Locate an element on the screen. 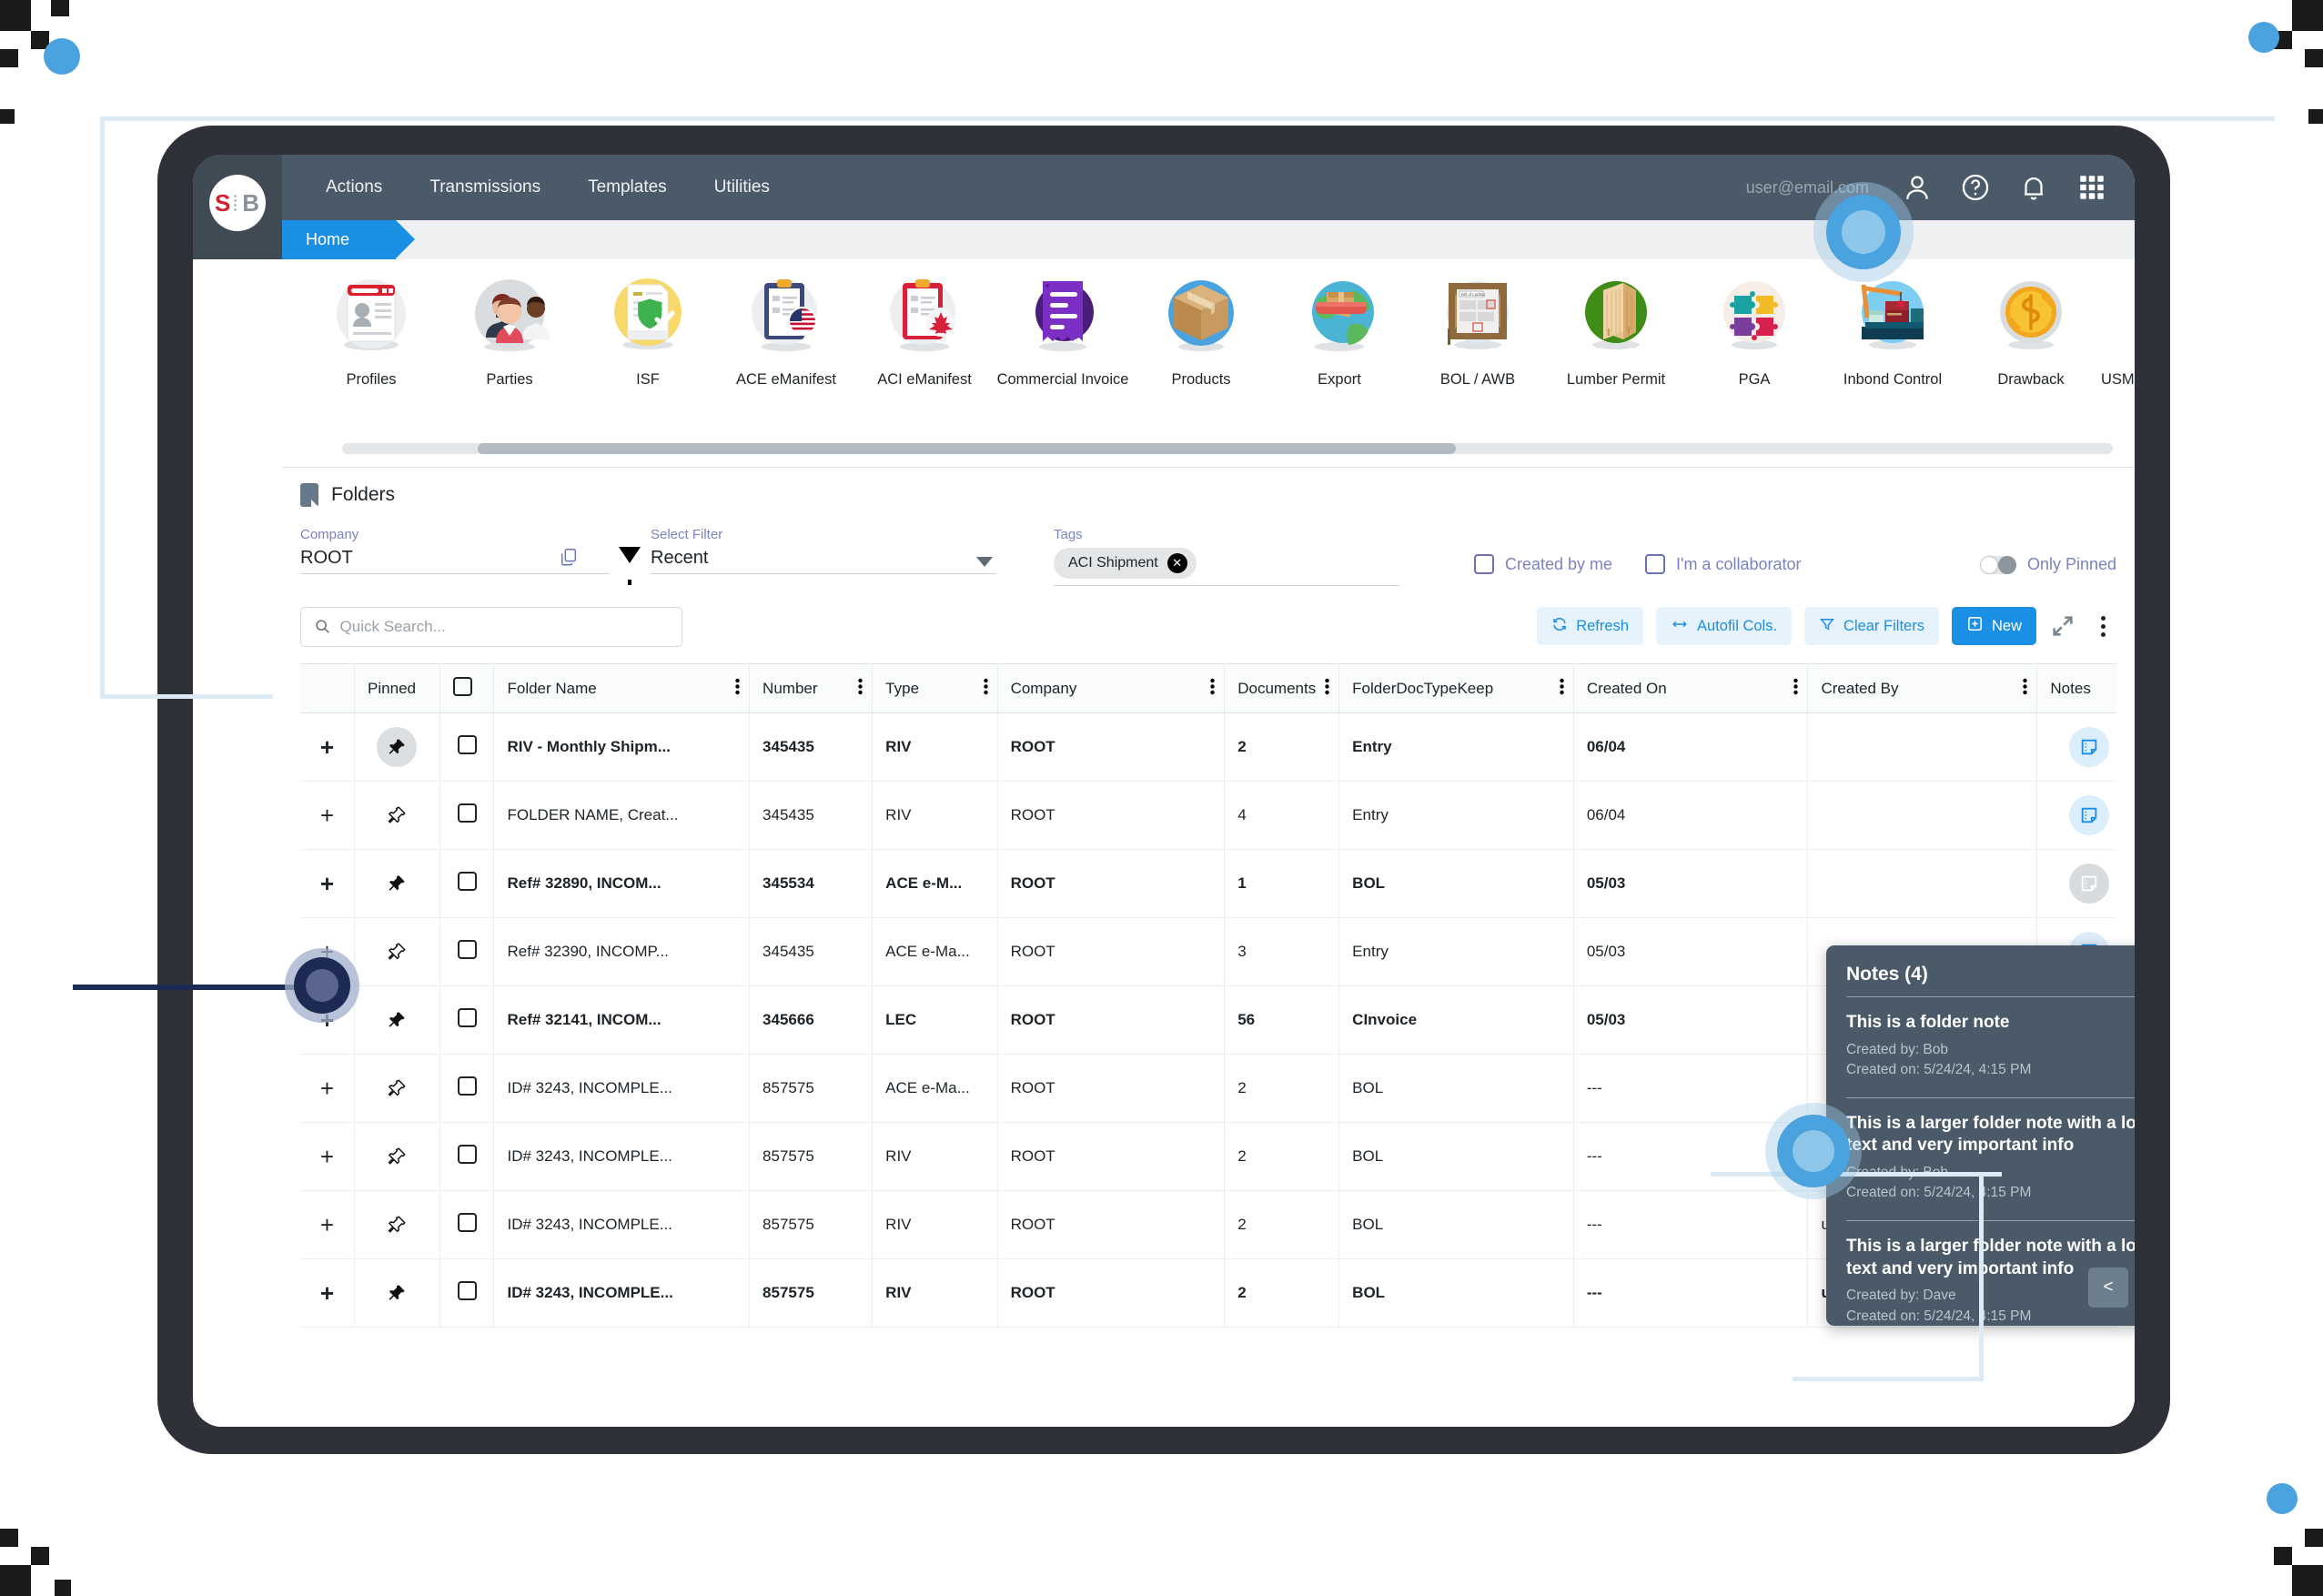 The height and width of the screenshot is (1596, 2323). cell-folderdoctypekeep: BOL is located at coordinates (1456, 1088).